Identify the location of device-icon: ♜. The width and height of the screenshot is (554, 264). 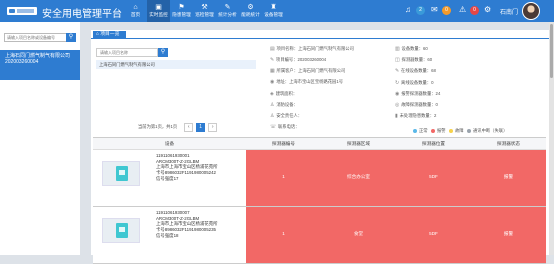
(273, 7).